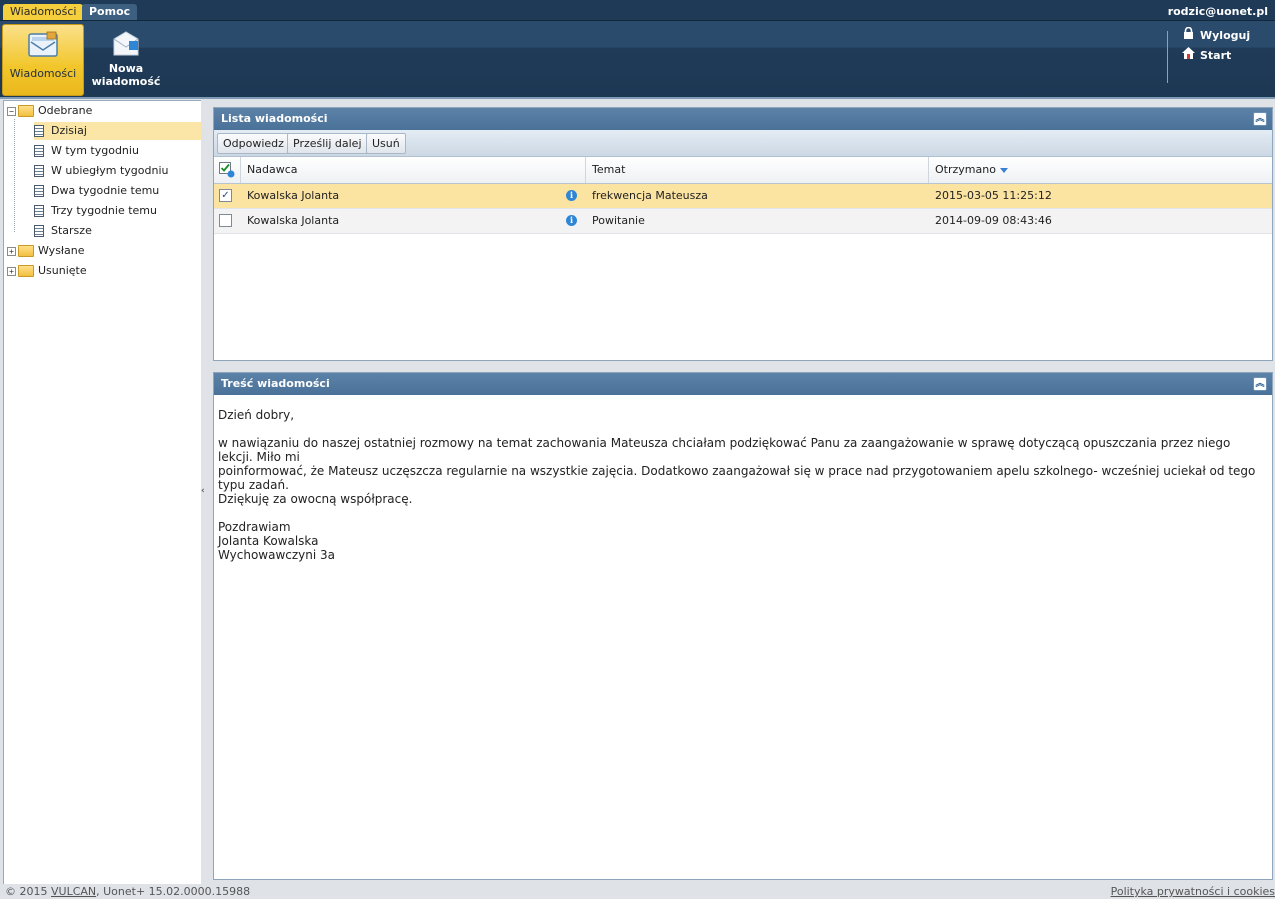 The height and width of the screenshot is (899, 1275). Describe the element at coordinates (275, 383) in the screenshot. I see `message-content-title: Treść wiadomości` at that location.